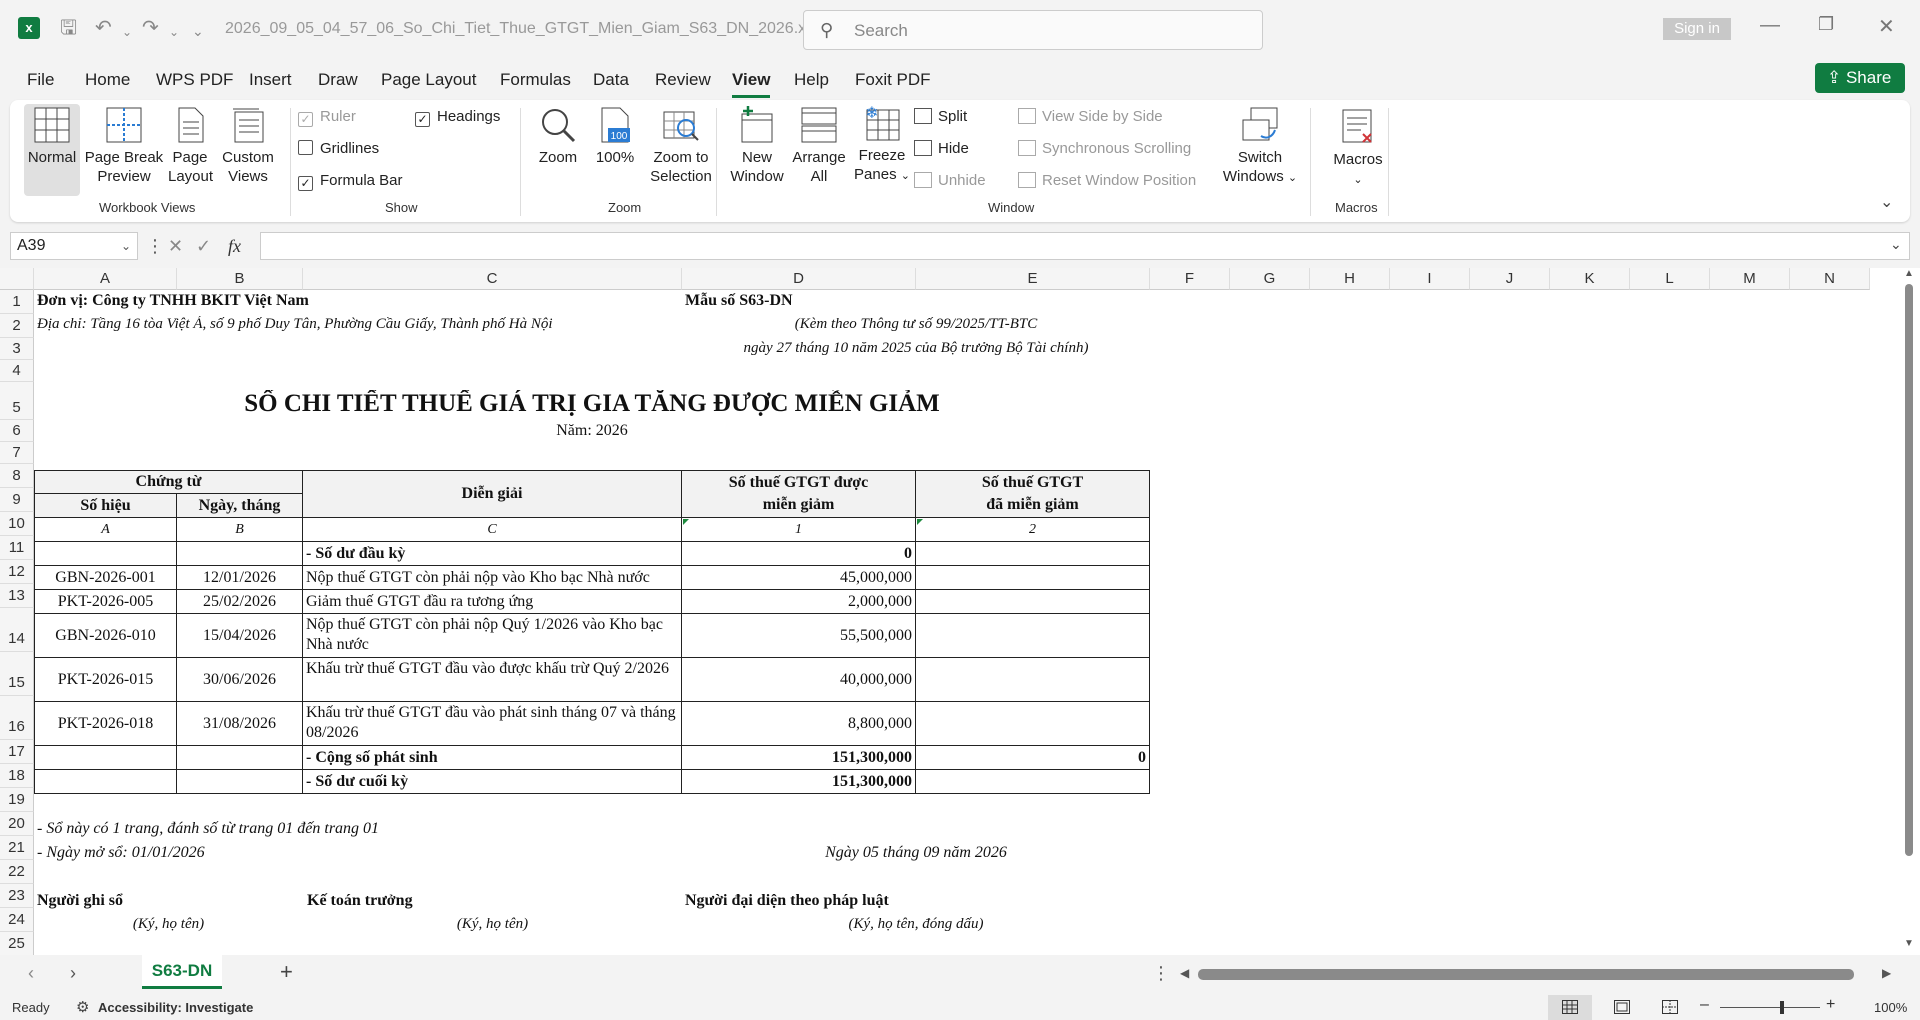  What do you see at coordinates (751, 84) in the screenshot?
I see `tab-view: View` at bounding box center [751, 84].